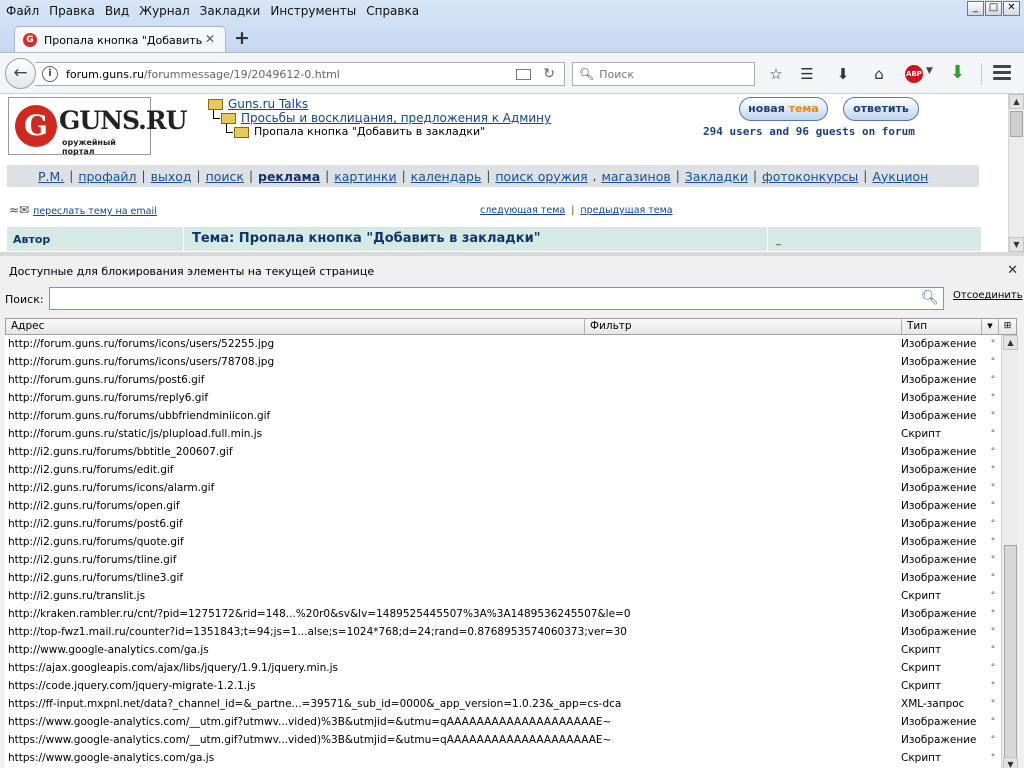  What do you see at coordinates (776, 74) in the screenshot?
I see `bookmark-star-icon: ☆` at bounding box center [776, 74].